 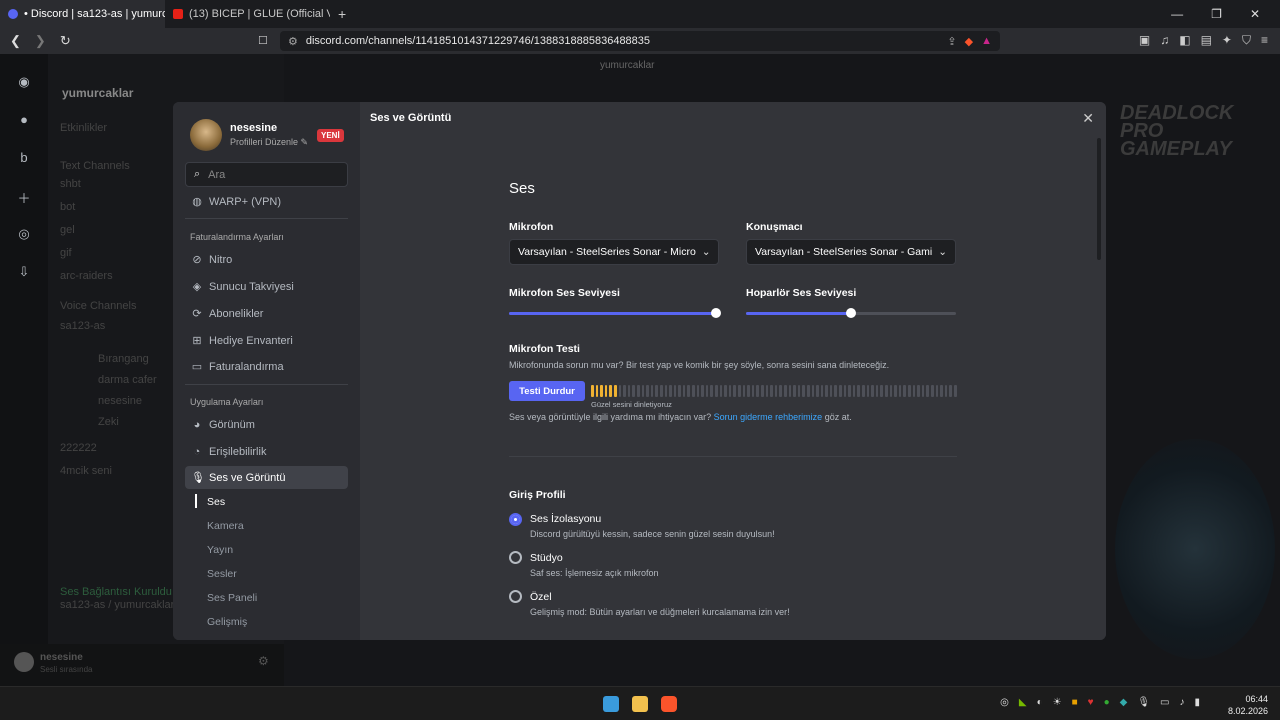 I want to click on server-name: yumurcaklar, so click(x=97, y=93).